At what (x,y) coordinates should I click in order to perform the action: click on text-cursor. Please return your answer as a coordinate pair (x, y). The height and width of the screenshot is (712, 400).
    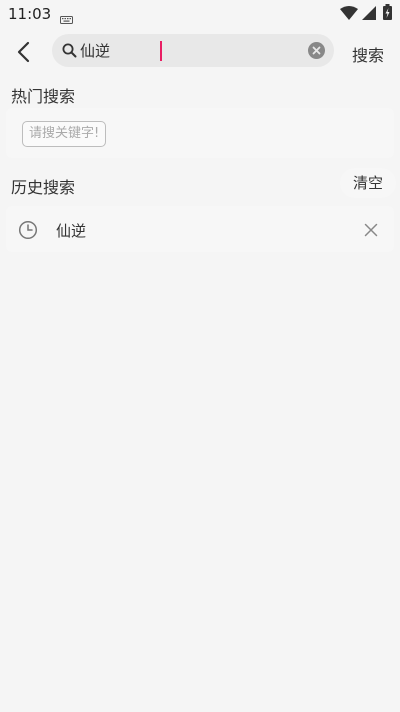
    Looking at the image, I should click on (161, 51).